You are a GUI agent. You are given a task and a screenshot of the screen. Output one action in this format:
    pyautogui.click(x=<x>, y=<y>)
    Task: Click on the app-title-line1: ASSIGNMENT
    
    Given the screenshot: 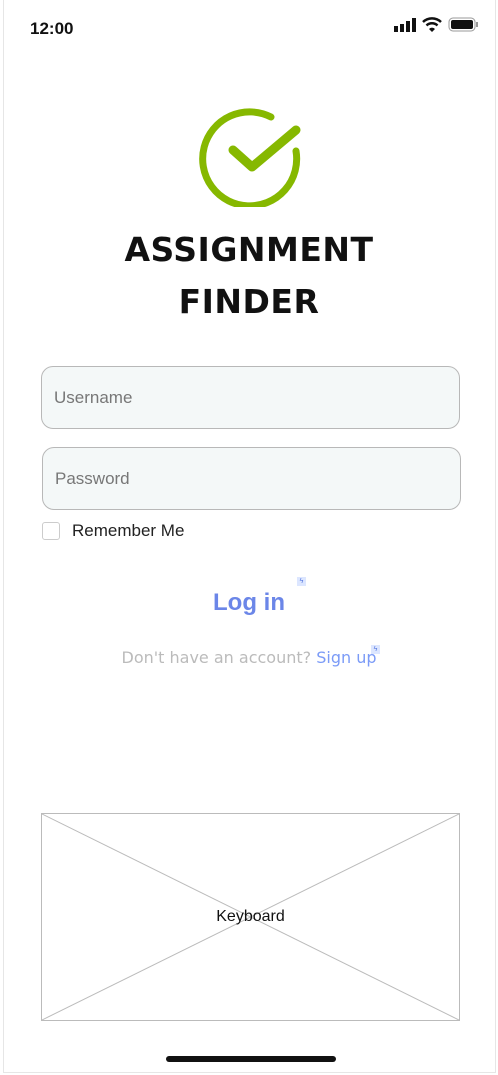 What is the action you would take?
    pyautogui.click(x=249, y=249)
    